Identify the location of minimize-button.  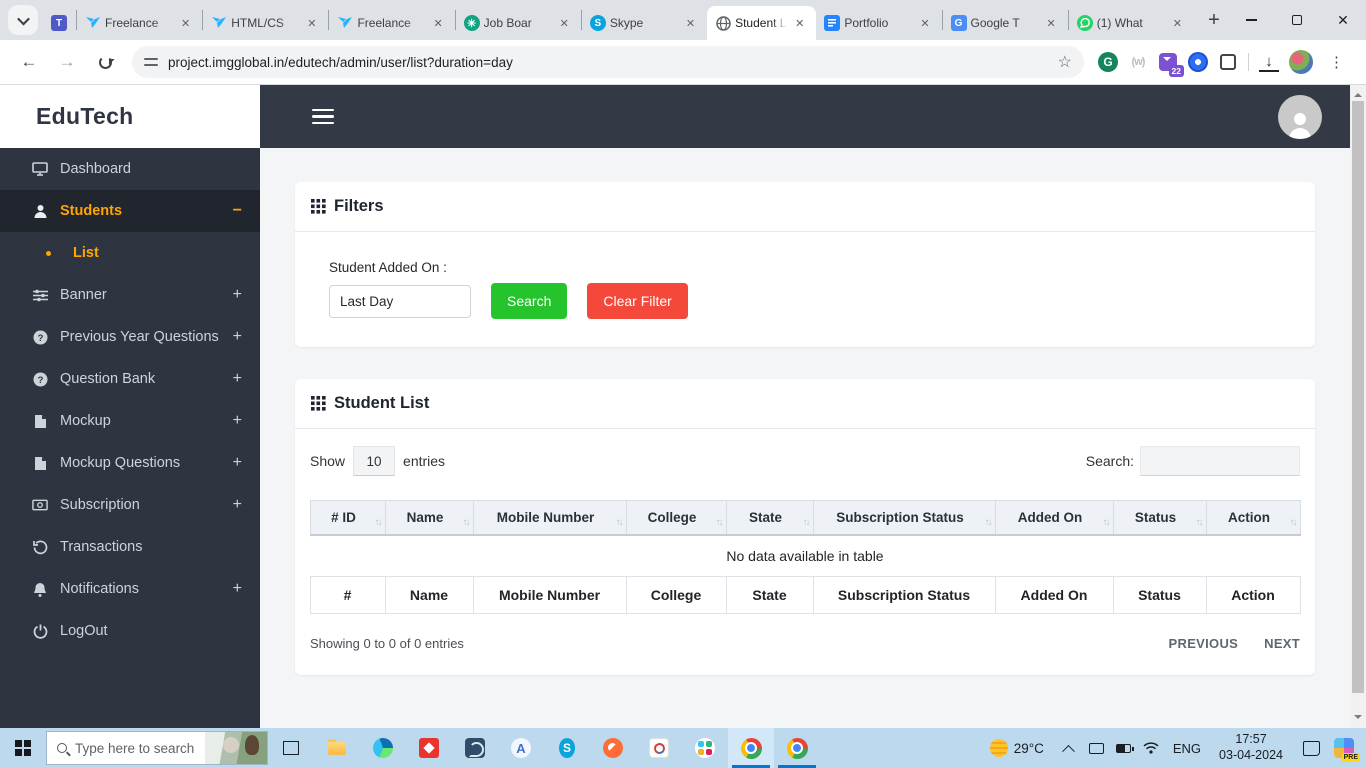
(1251, 20).